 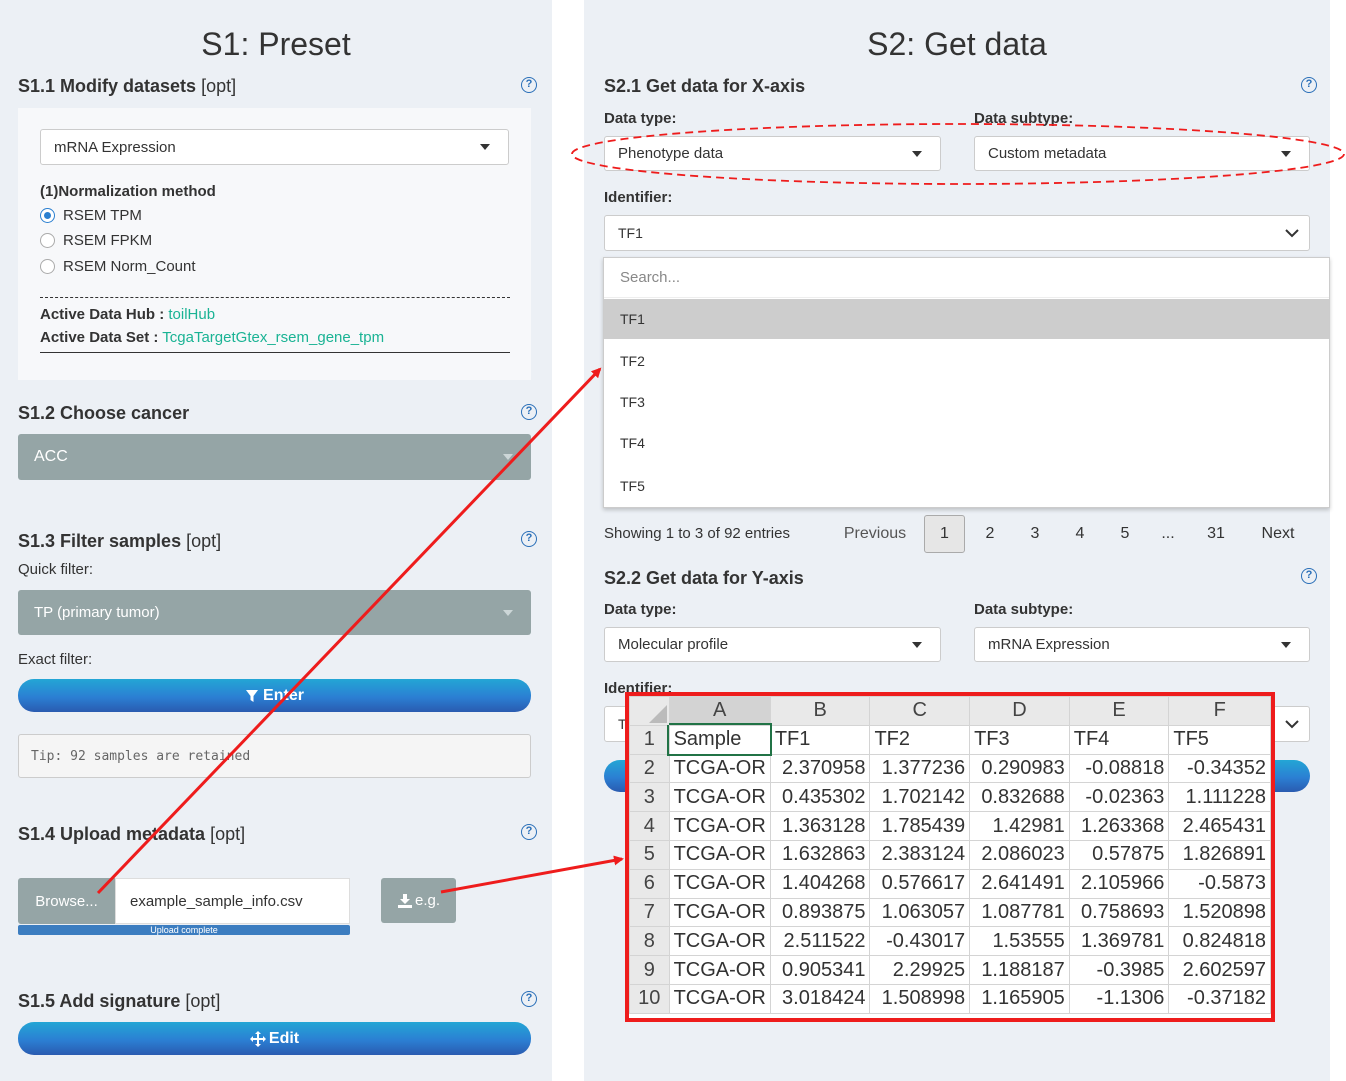 What do you see at coordinates (1119, 739) in the screenshot?
I see `table-cell: TF4` at bounding box center [1119, 739].